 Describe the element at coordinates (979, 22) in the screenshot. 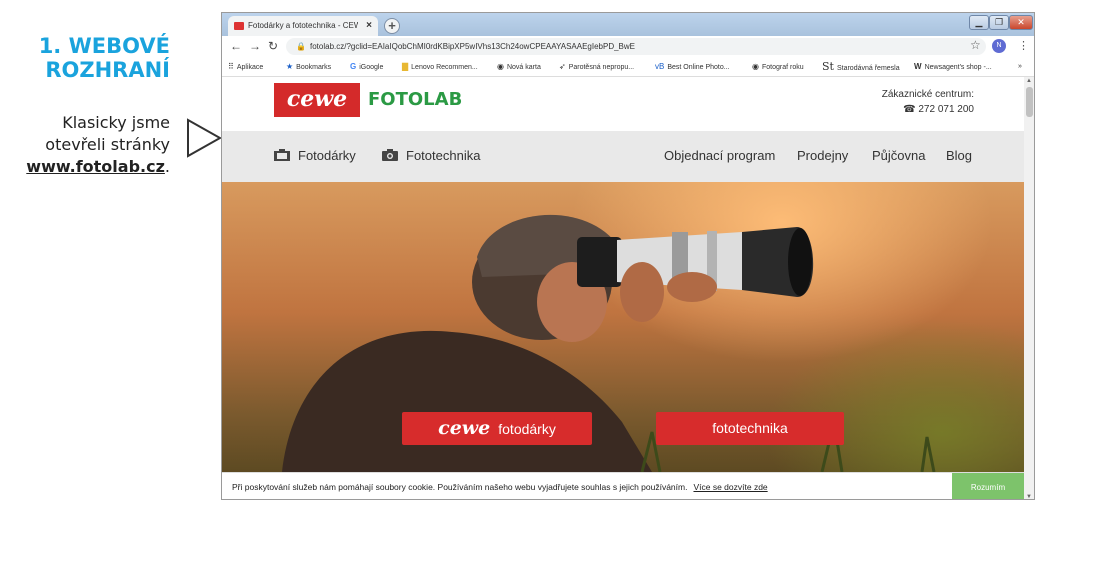

I see `minimize-button: ▁` at that location.